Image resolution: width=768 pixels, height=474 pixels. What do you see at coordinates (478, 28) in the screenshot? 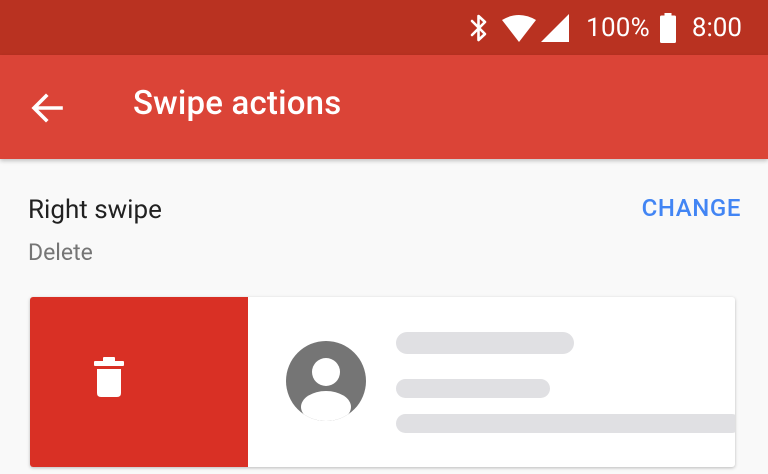
I see `bluetooth-icon` at bounding box center [478, 28].